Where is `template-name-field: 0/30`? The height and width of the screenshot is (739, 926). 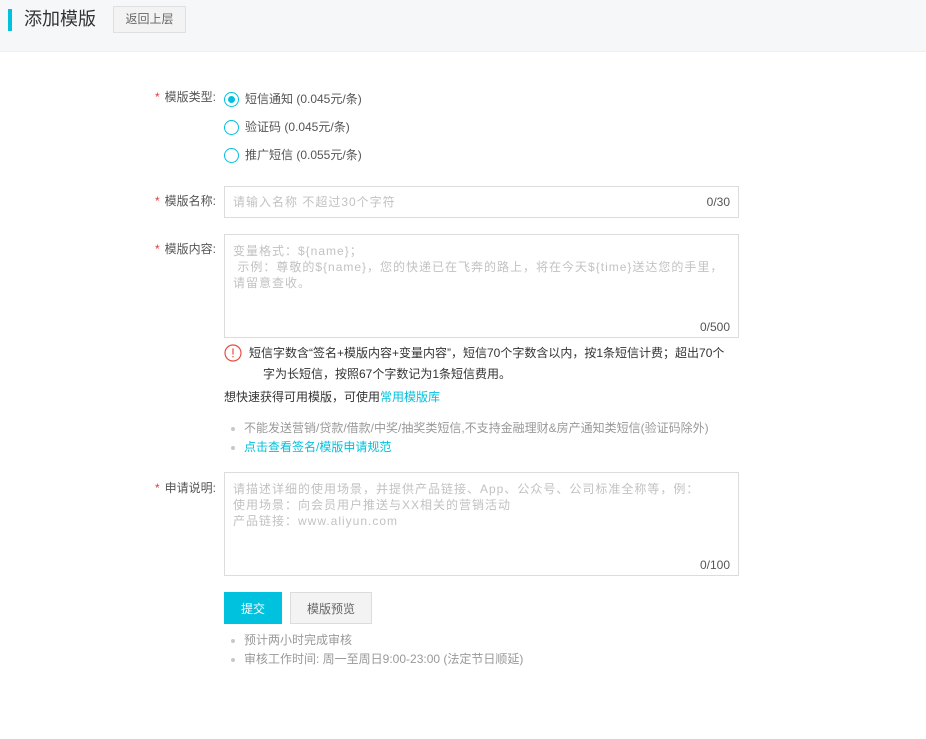
template-name-field: 0/30 is located at coordinates (481, 202).